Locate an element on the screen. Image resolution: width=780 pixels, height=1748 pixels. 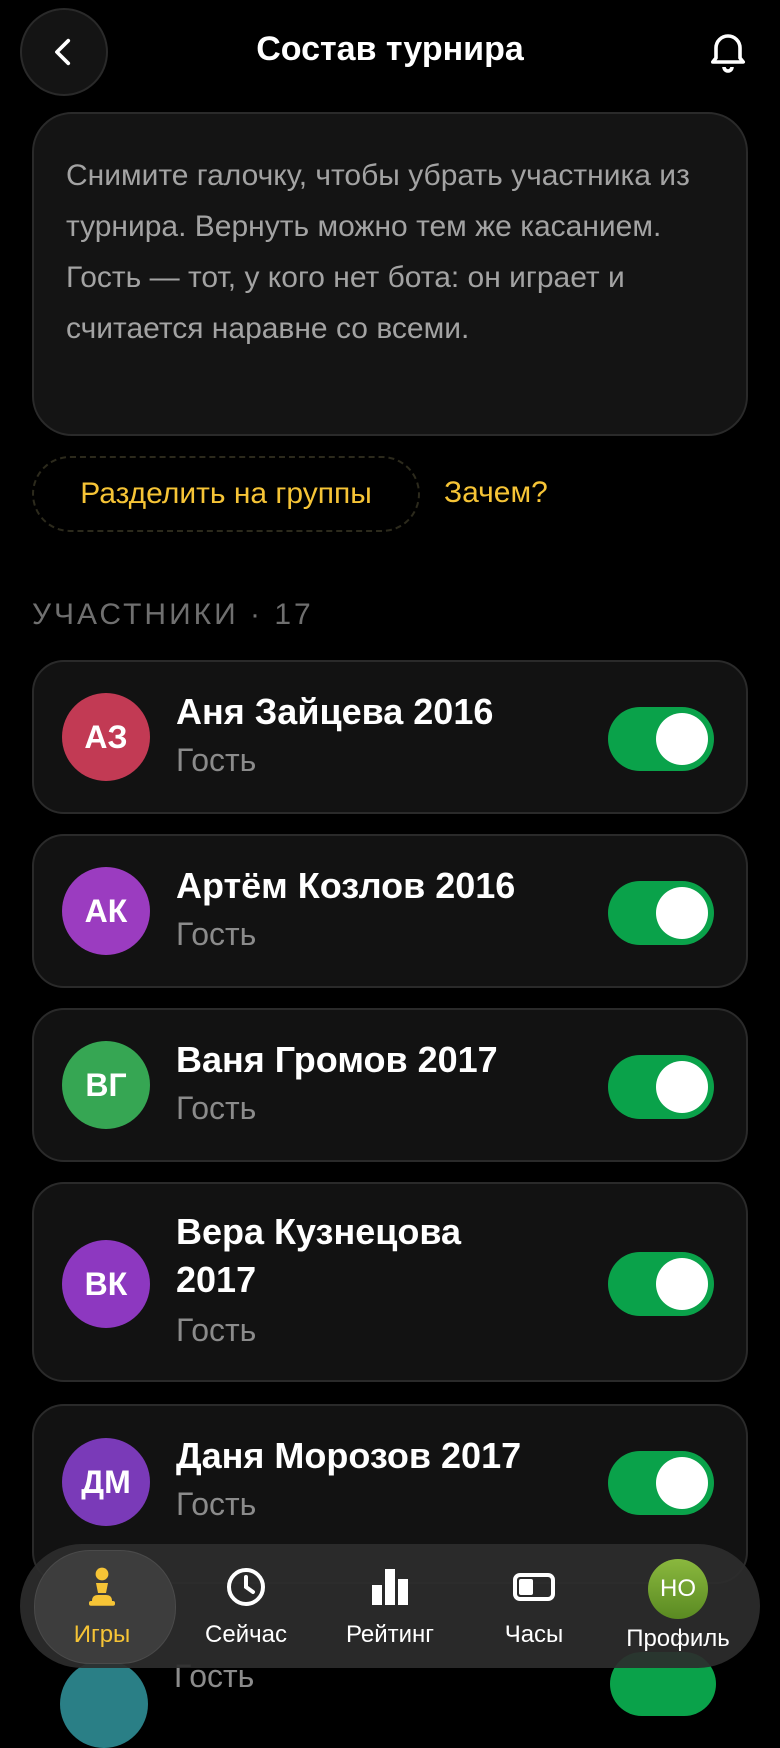
nav-games: Игры is located at coordinates (102, 1606).